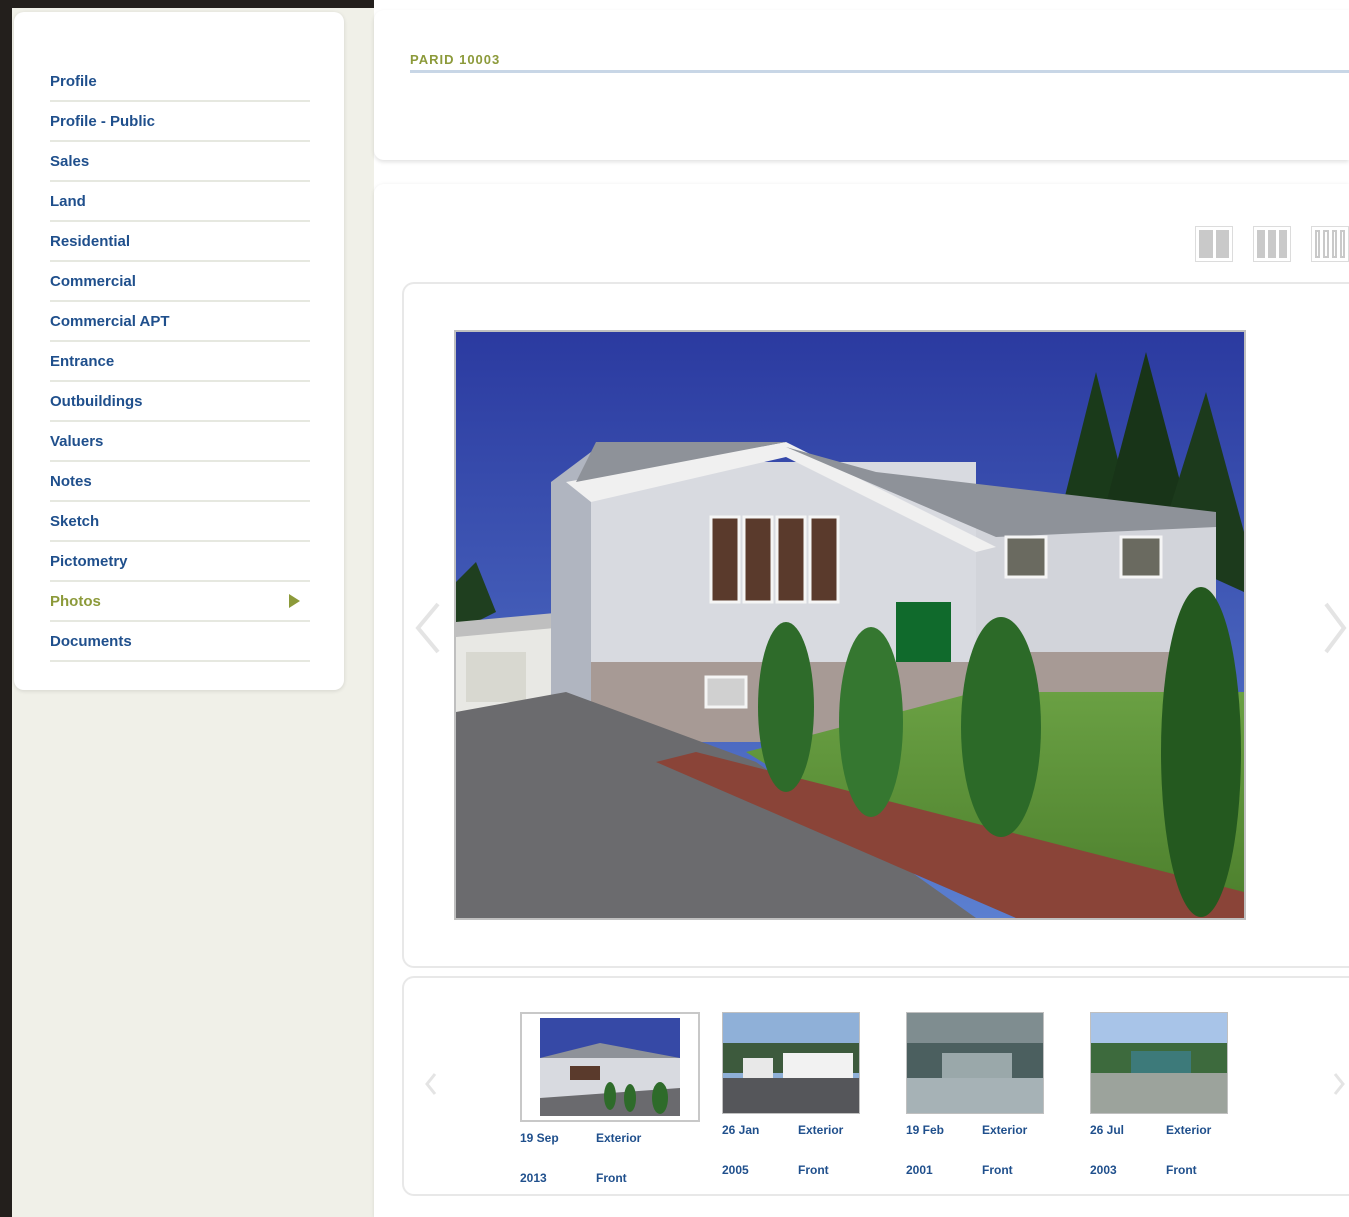 The image size is (1349, 1217). What do you see at coordinates (180, 162) in the screenshot?
I see `sidebar-item-sales: Sales` at bounding box center [180, 162].